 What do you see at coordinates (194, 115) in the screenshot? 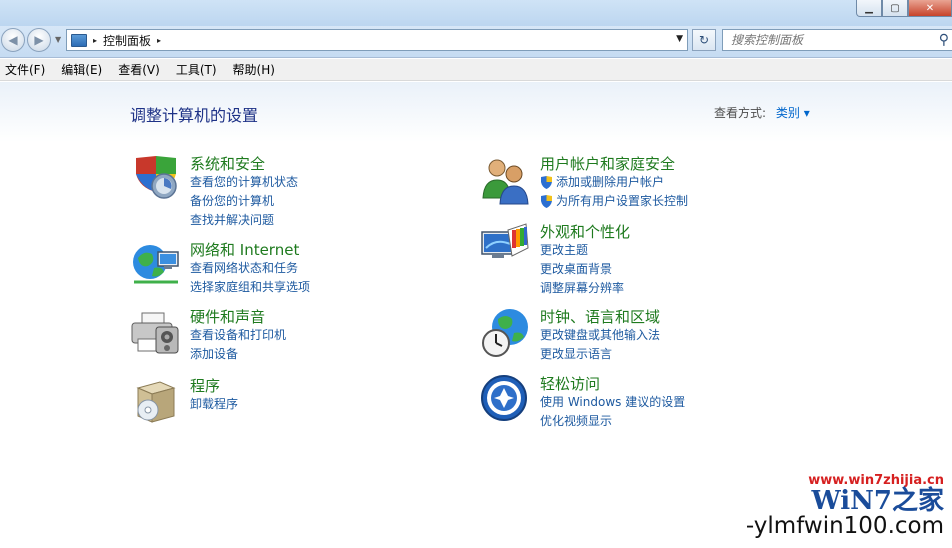
I see `page-title: 调整计算机的设置` at bounding box center [194, 115].